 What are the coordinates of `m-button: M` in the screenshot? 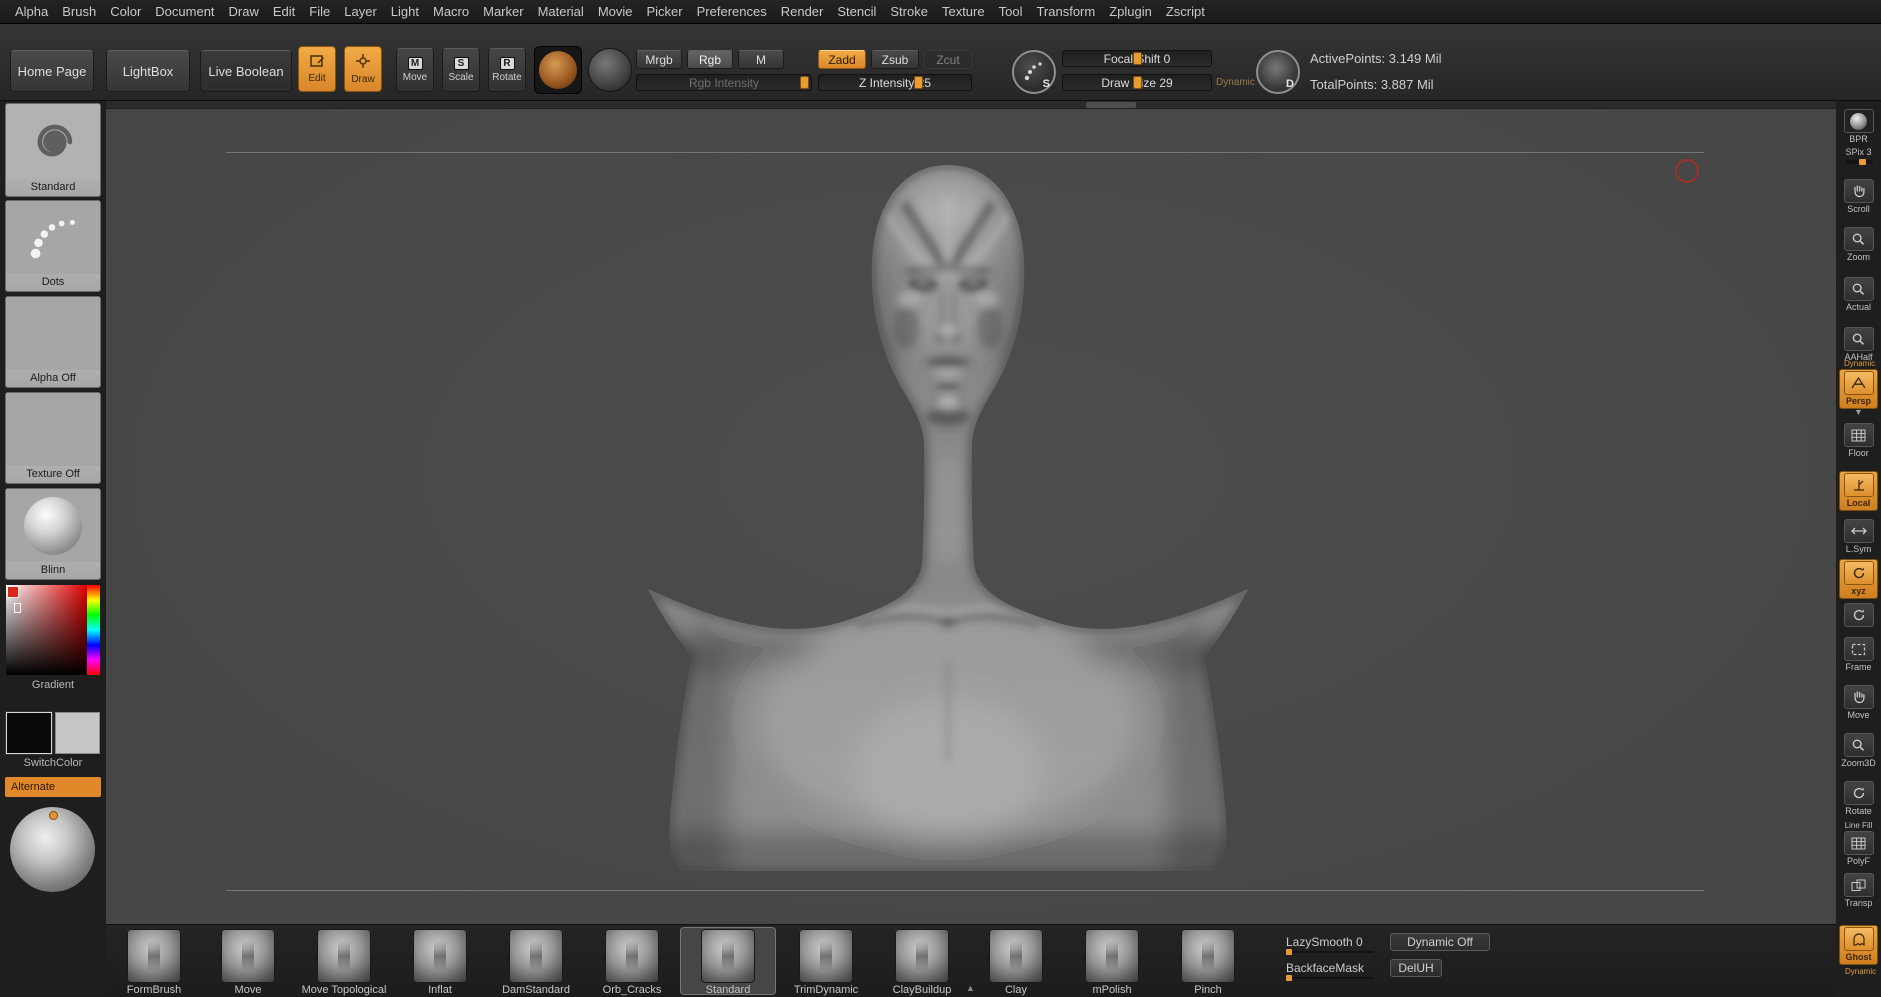 It's located at (761, 59).